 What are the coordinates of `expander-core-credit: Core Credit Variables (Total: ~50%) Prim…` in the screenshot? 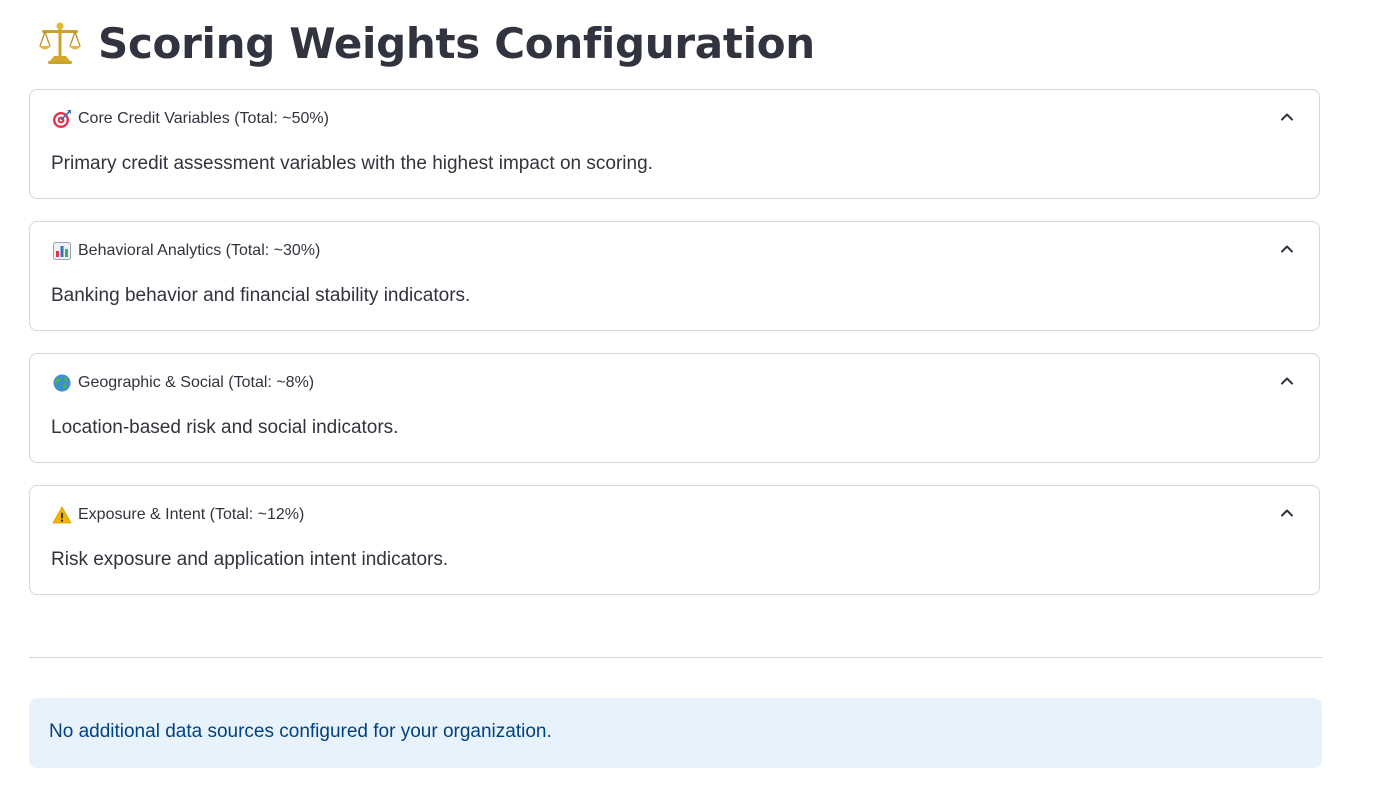 It's located at (674, 144).